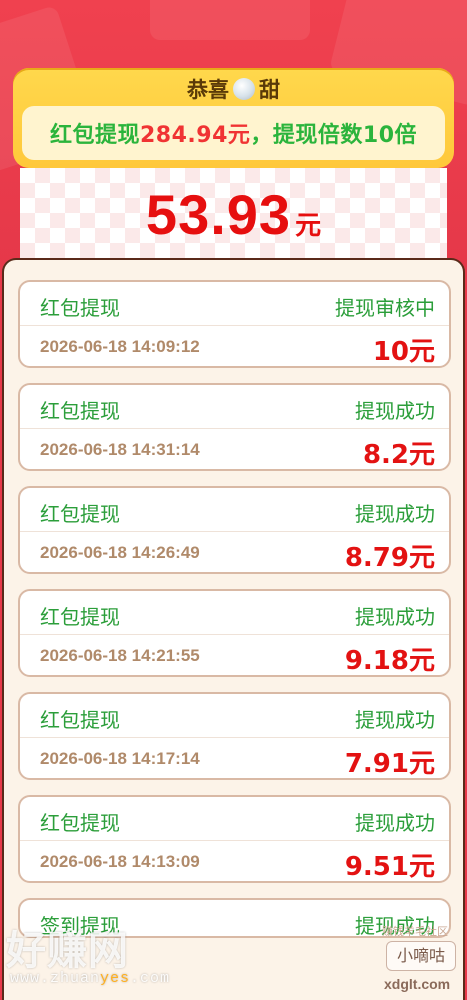  What do you see at coordinates (67, 951) in the screenshot?
I see `watermark-logo: 好赚网` at bounding box center [67, 951].